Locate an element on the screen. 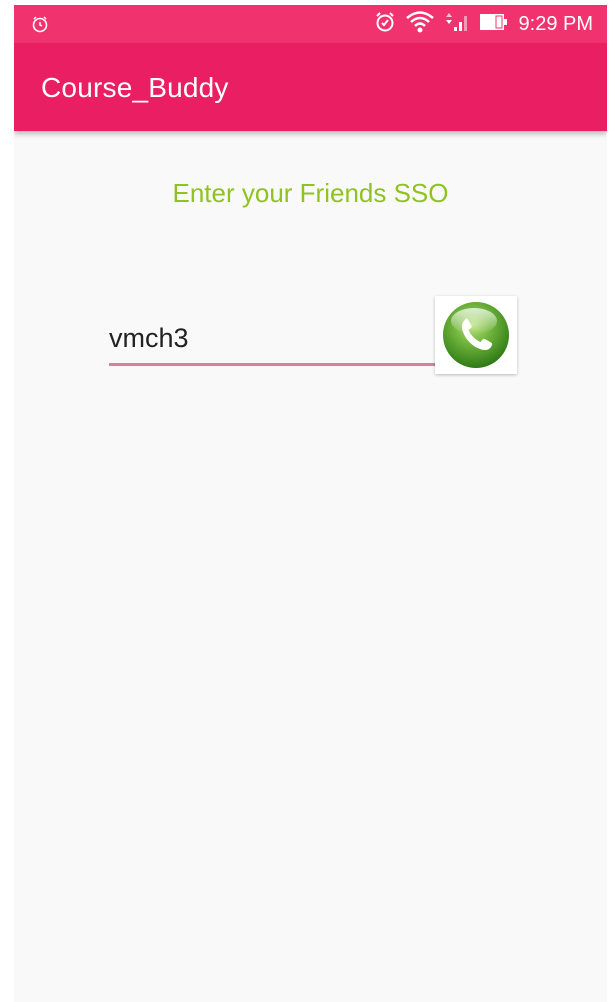 The height and width of the screenshot is (1002, 613). sso-field is located at coordinates (272, 340).